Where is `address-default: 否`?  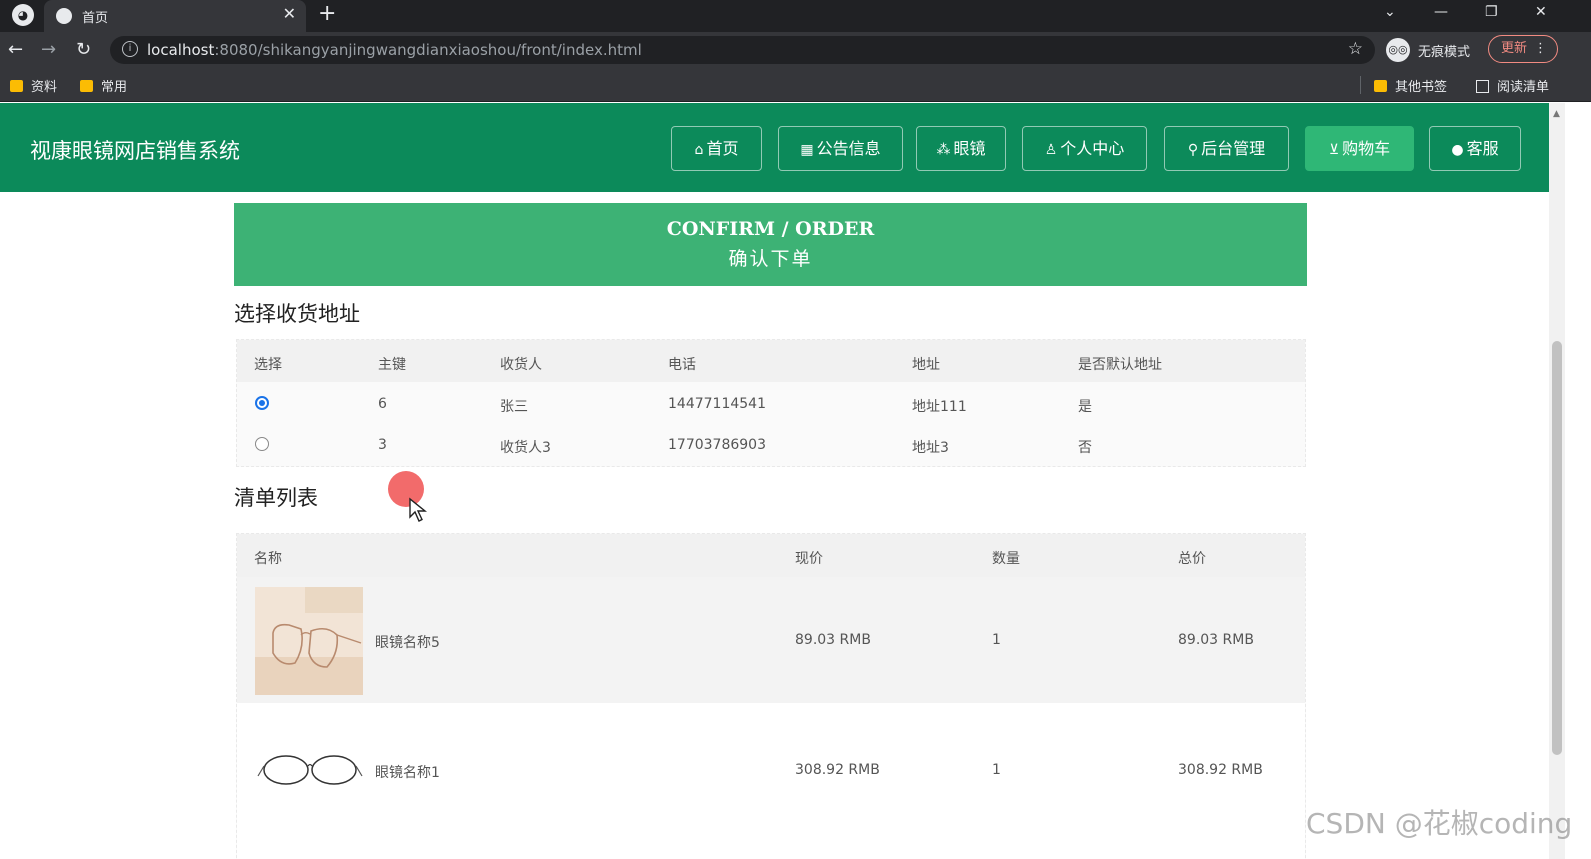
address-default: 否 is located at coordinates (1085, 448).